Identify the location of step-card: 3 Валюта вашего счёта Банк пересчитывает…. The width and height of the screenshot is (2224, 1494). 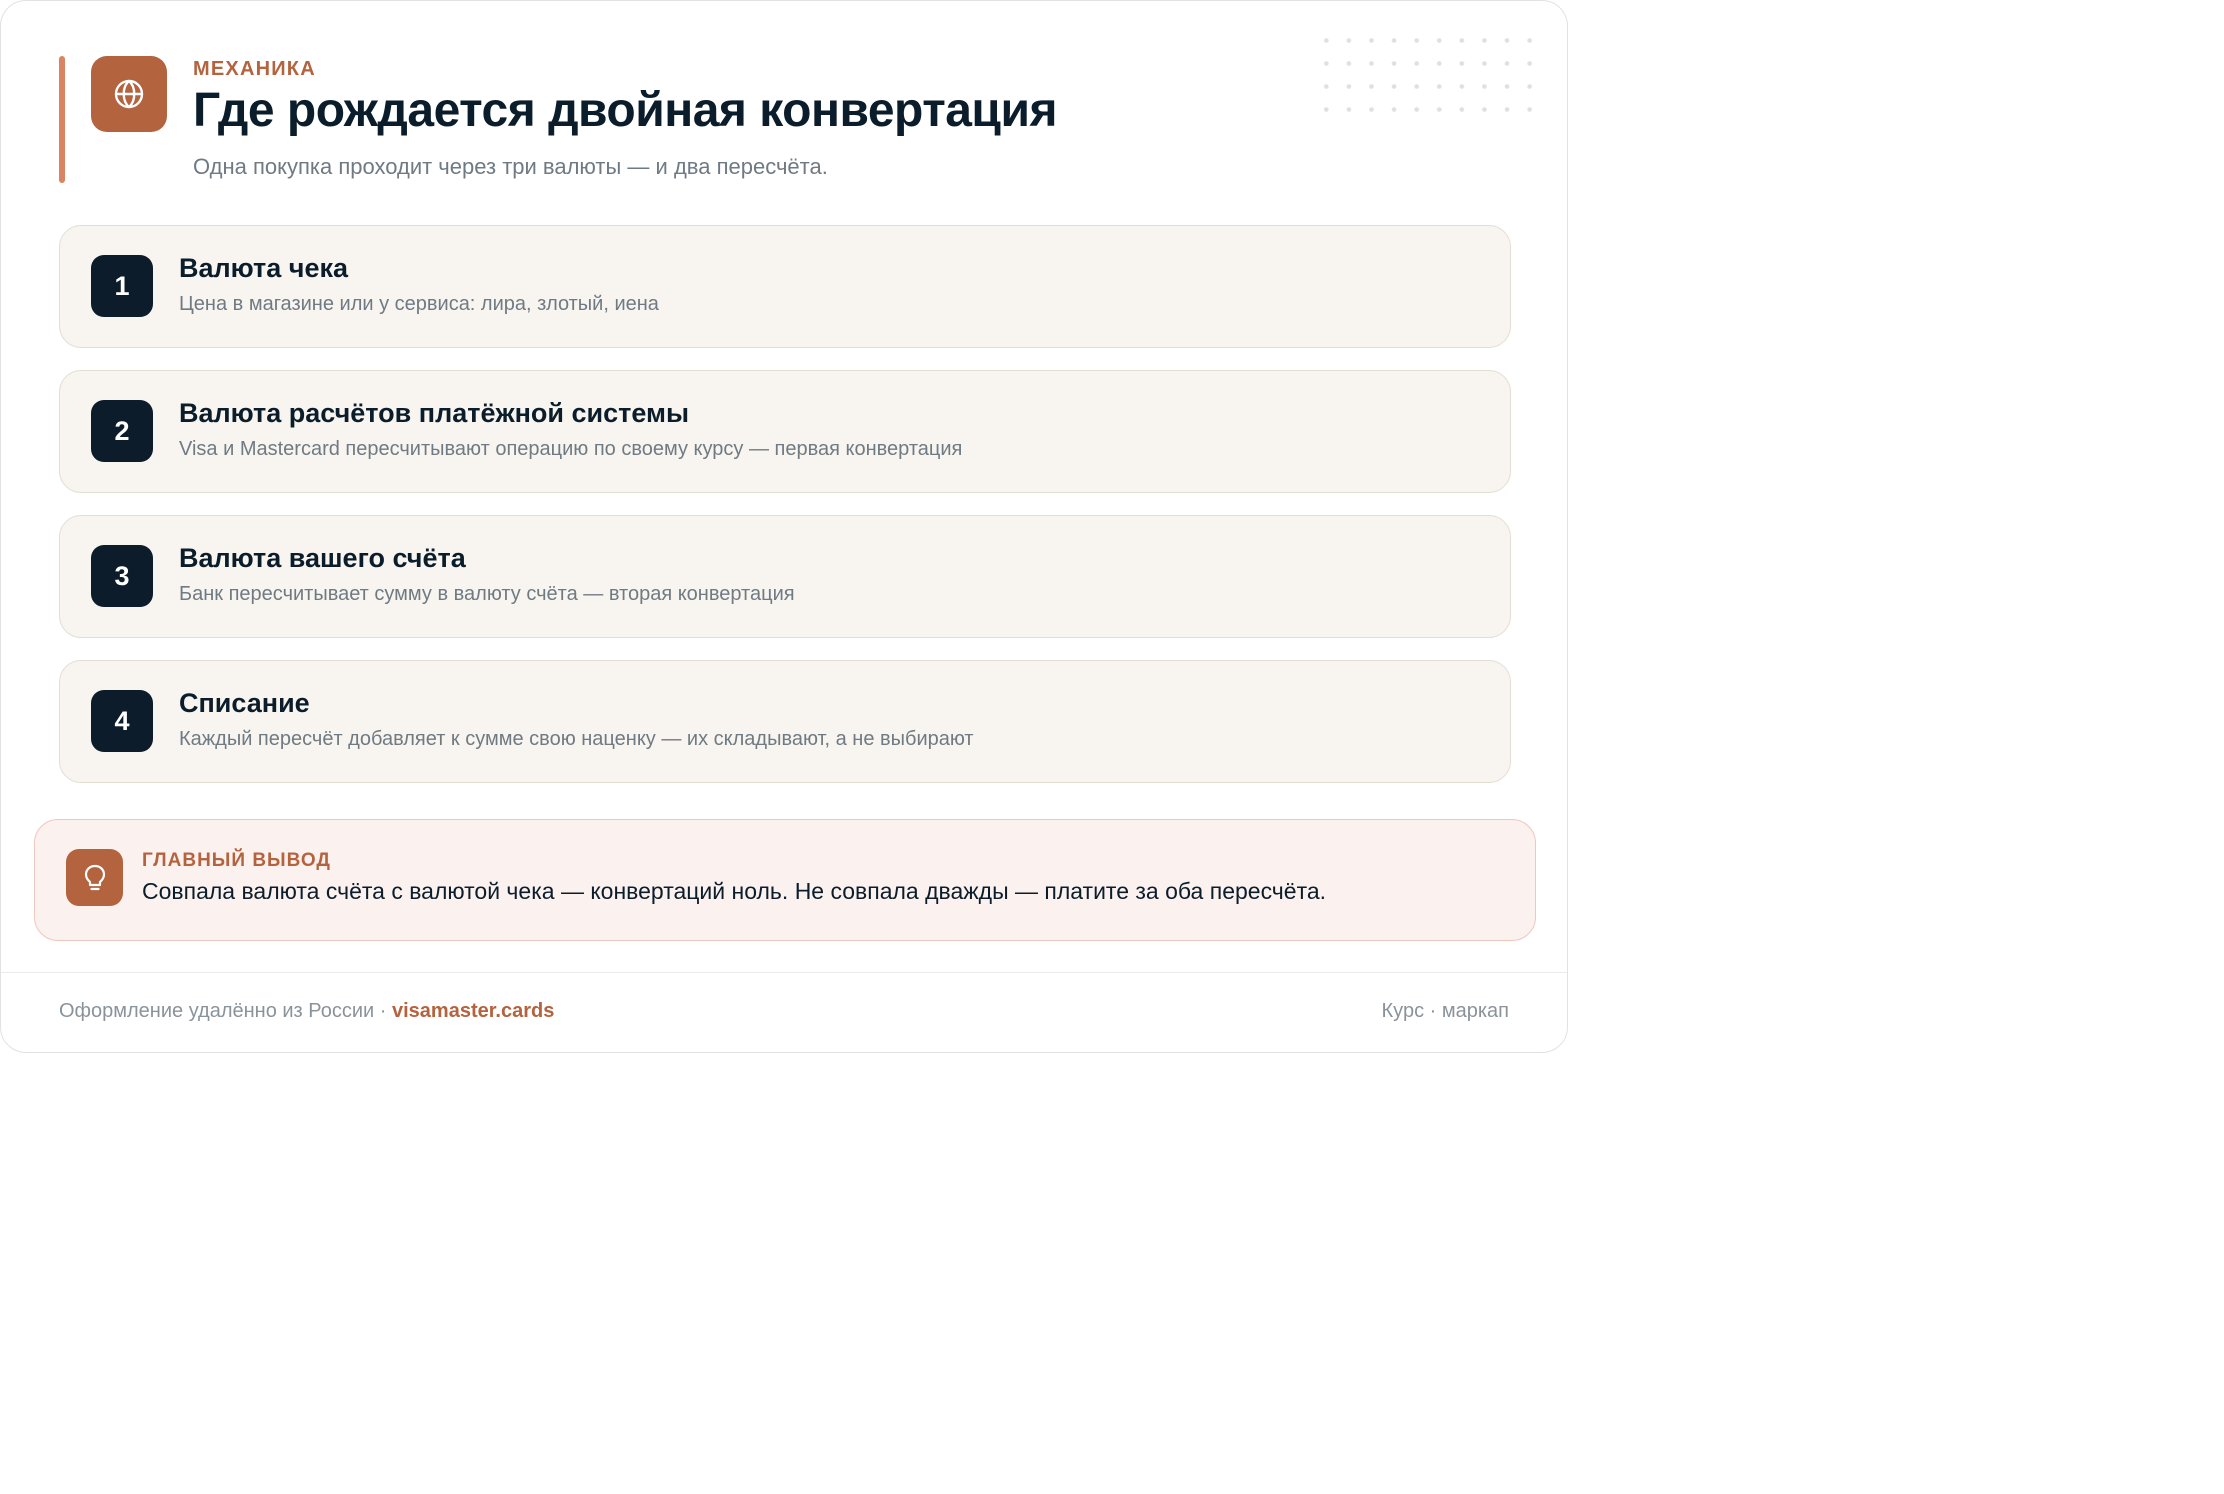
(785, 576).